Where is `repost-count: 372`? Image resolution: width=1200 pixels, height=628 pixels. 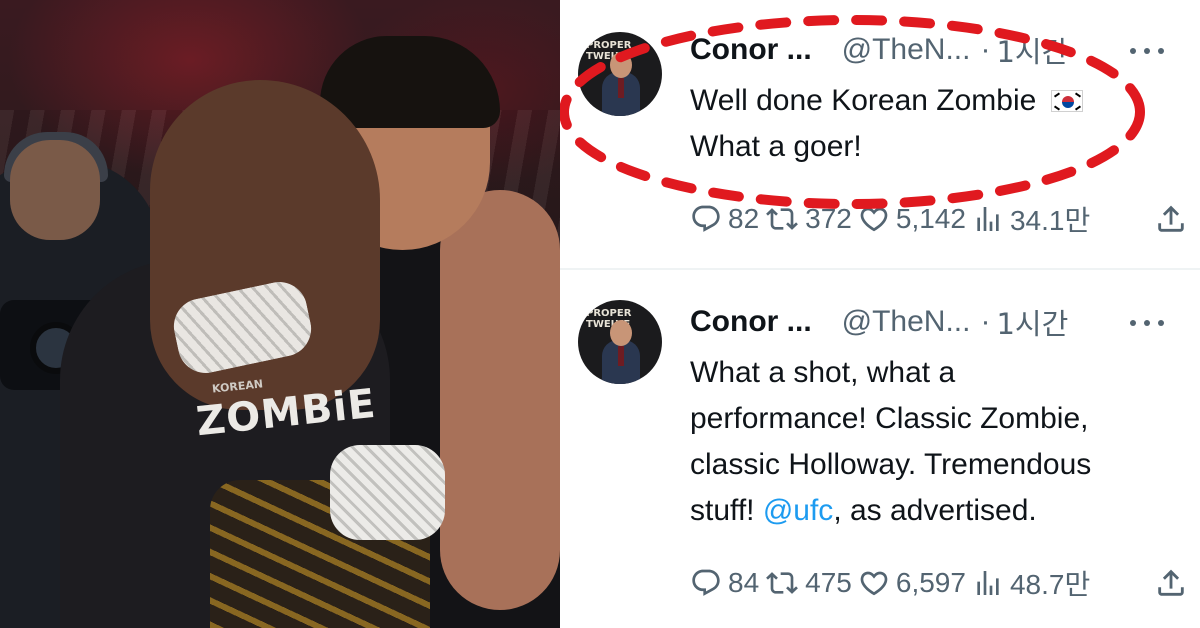
repost-count: 372 is located at coordinates (828, 218).